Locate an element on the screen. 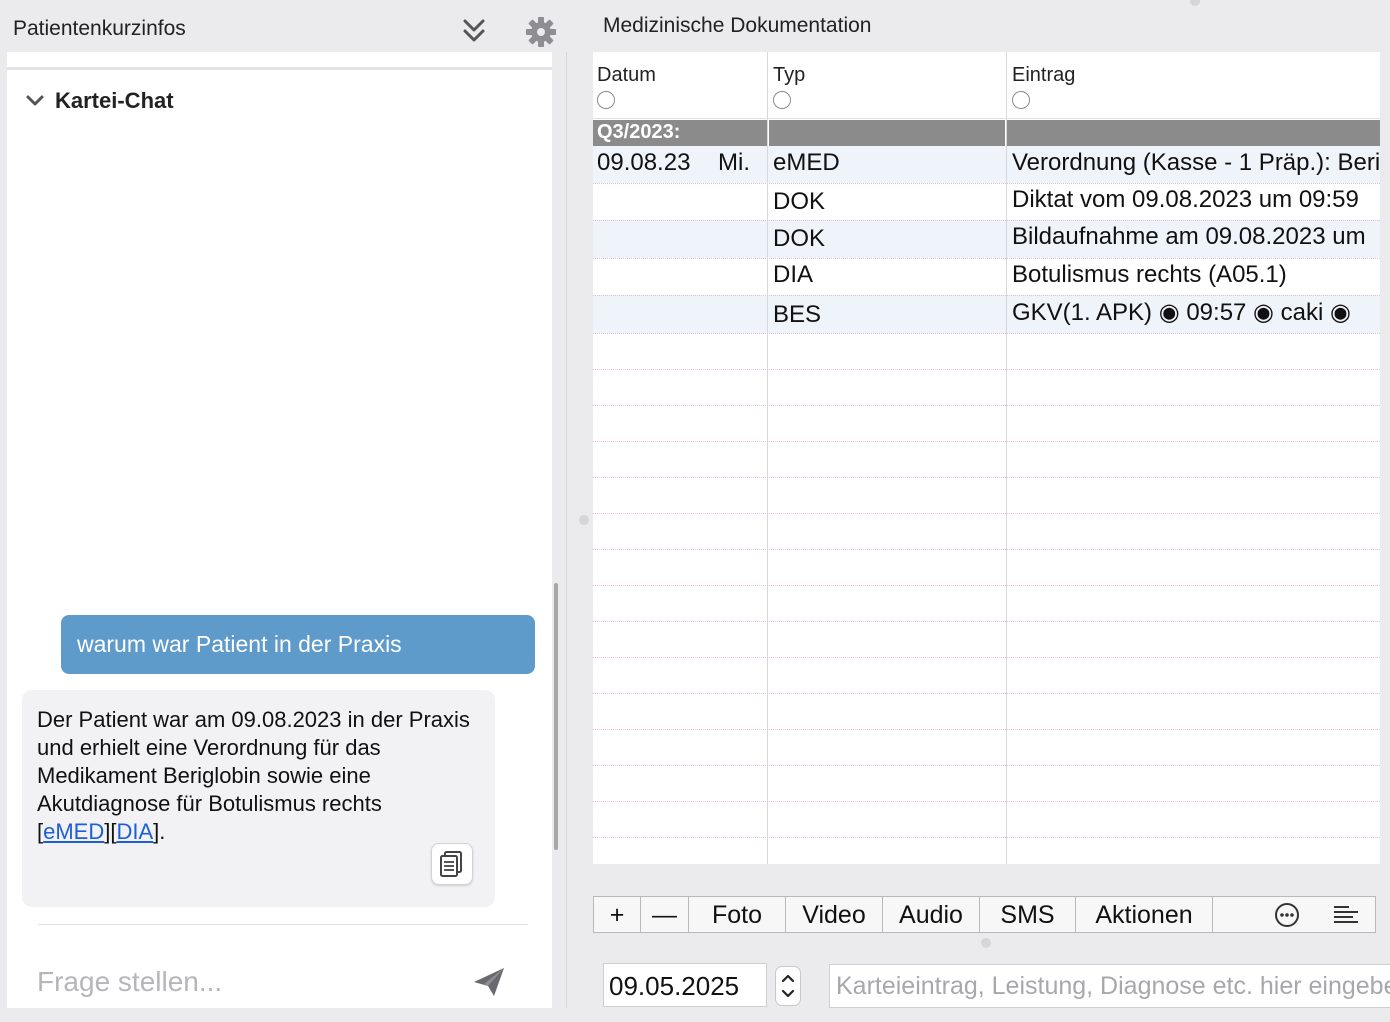  user-message-text: warum war Patient in der Praxis is located at coordinates (239, 644).